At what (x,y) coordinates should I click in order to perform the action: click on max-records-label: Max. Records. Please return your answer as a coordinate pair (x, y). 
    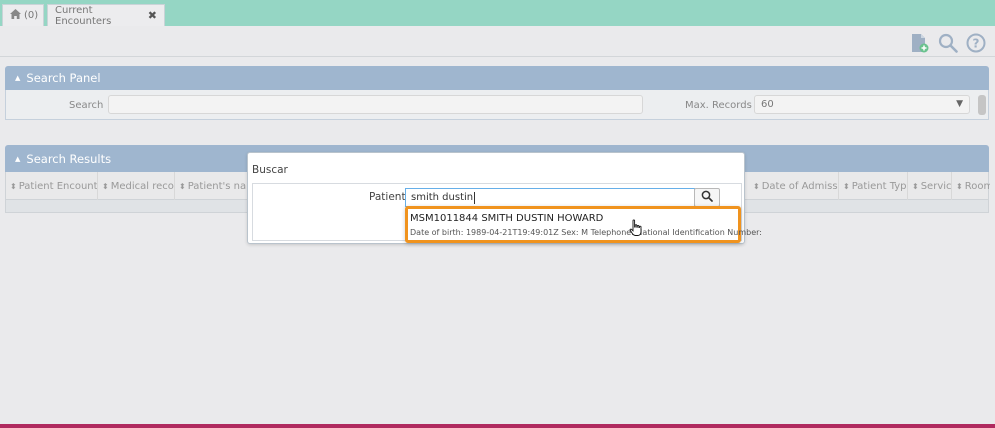
    Looking at the image, I should click on (718, 105).